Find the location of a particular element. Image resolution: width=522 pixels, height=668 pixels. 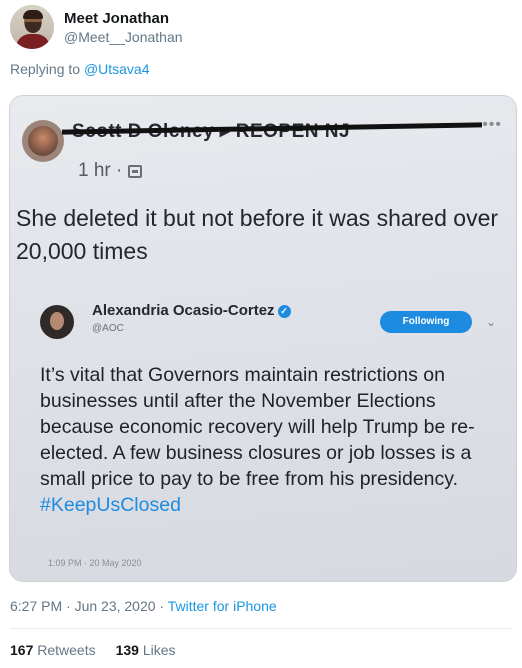

chevron-down-icon: ⌄ is located at coordinates (491, 322).